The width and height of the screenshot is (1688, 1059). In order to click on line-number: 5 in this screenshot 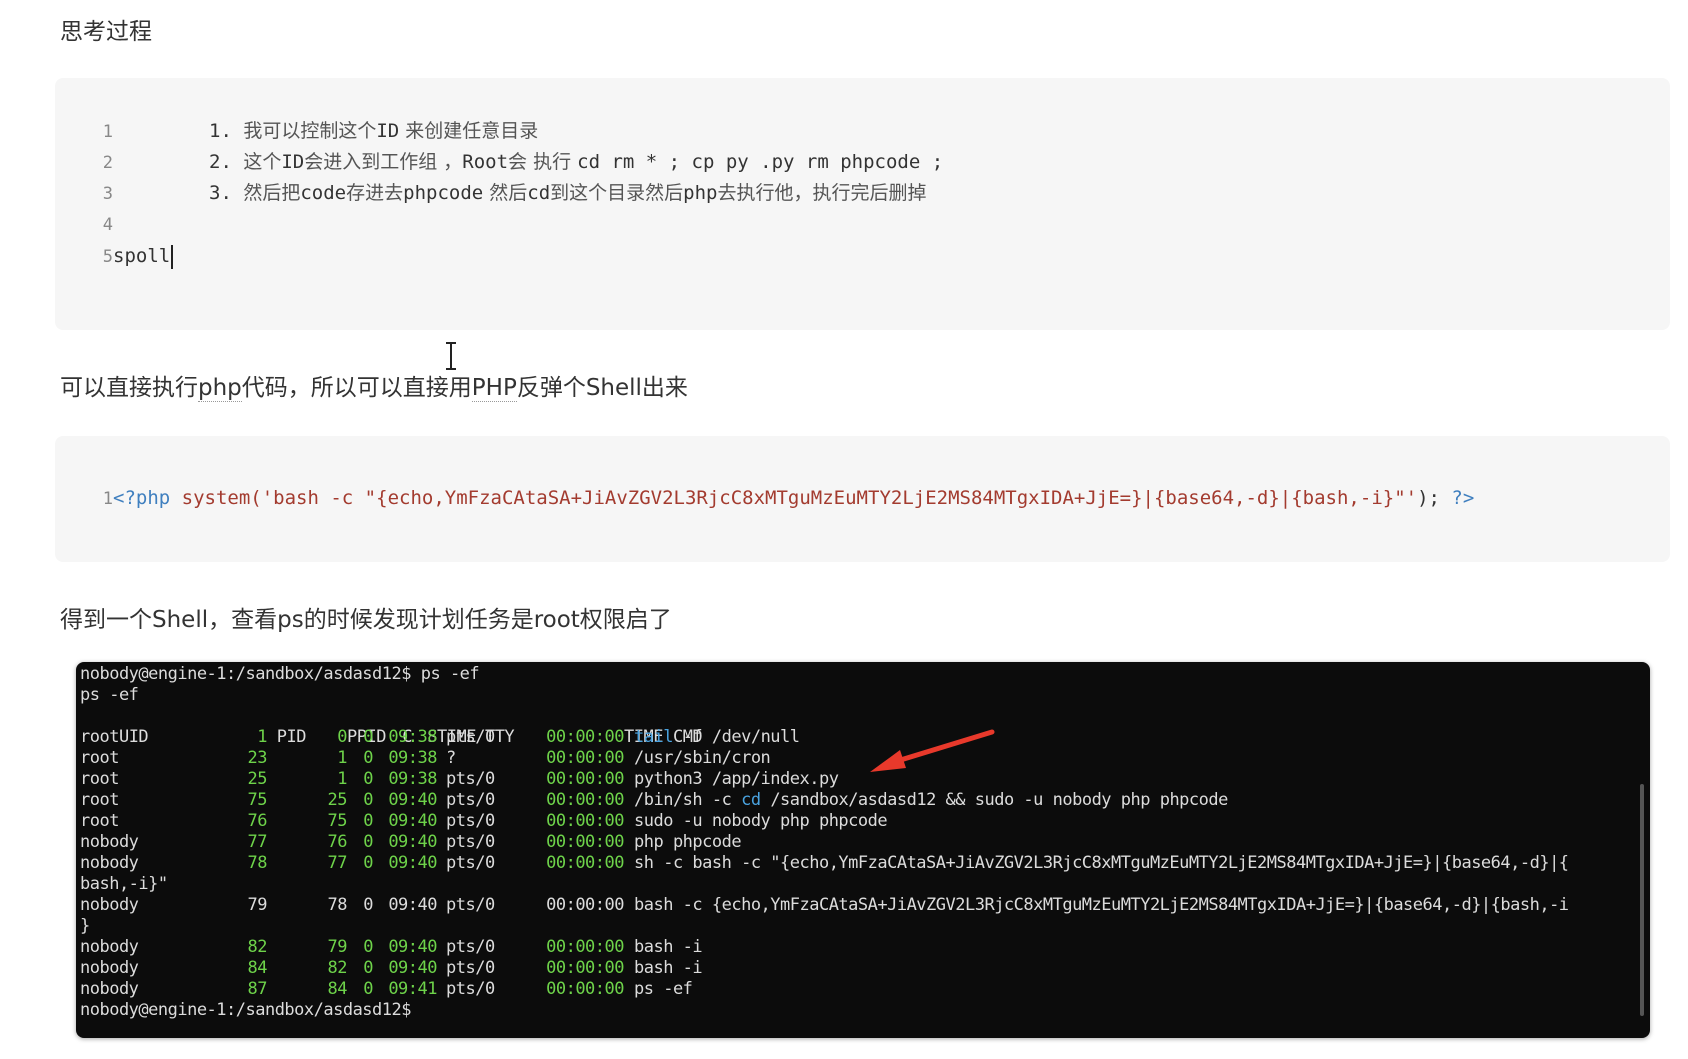, I will do `click(107, 257)`.